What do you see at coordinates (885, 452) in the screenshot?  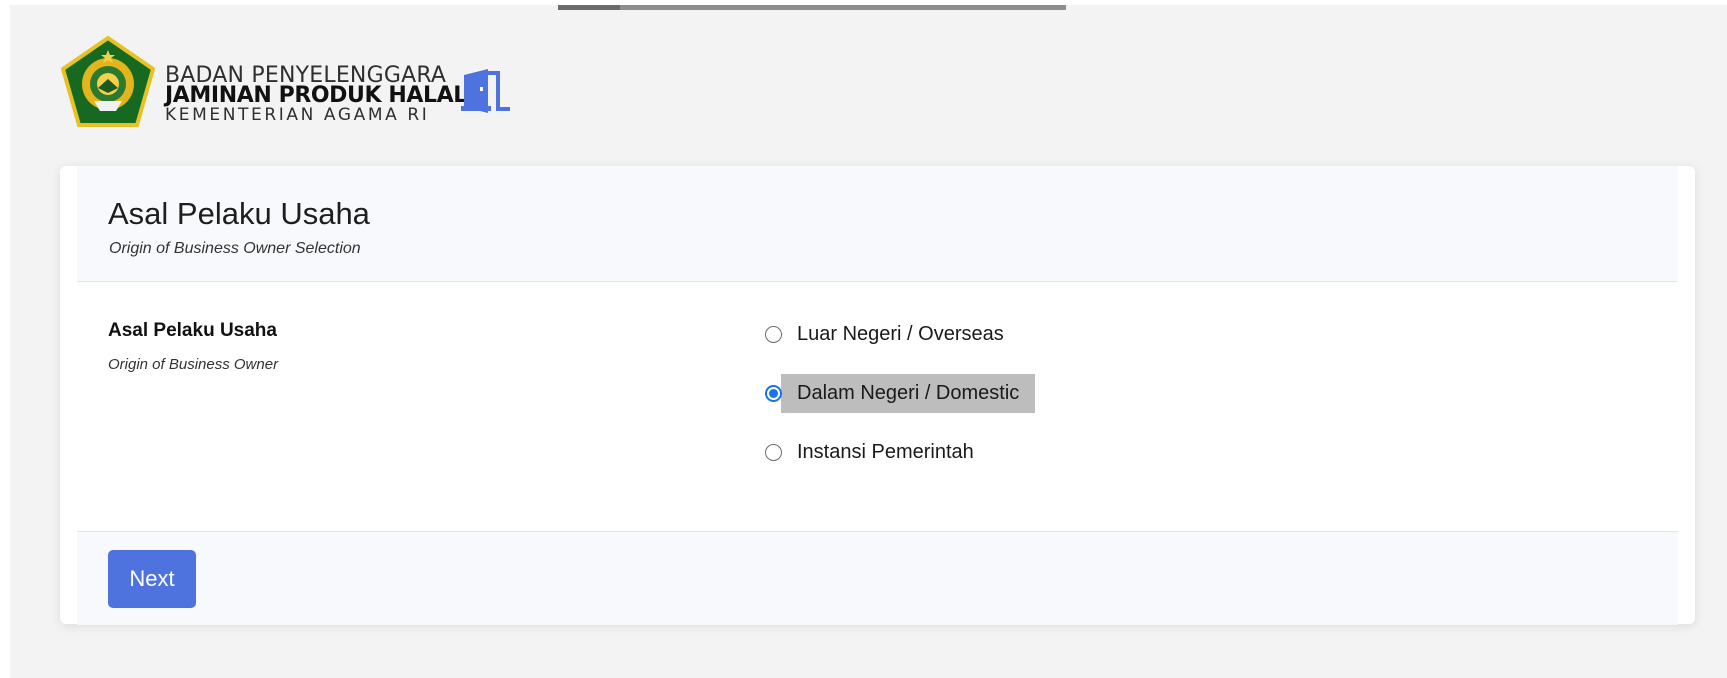 I see `radio-label-government: Instansi Pemerintah` at bounding box center [885, 452].